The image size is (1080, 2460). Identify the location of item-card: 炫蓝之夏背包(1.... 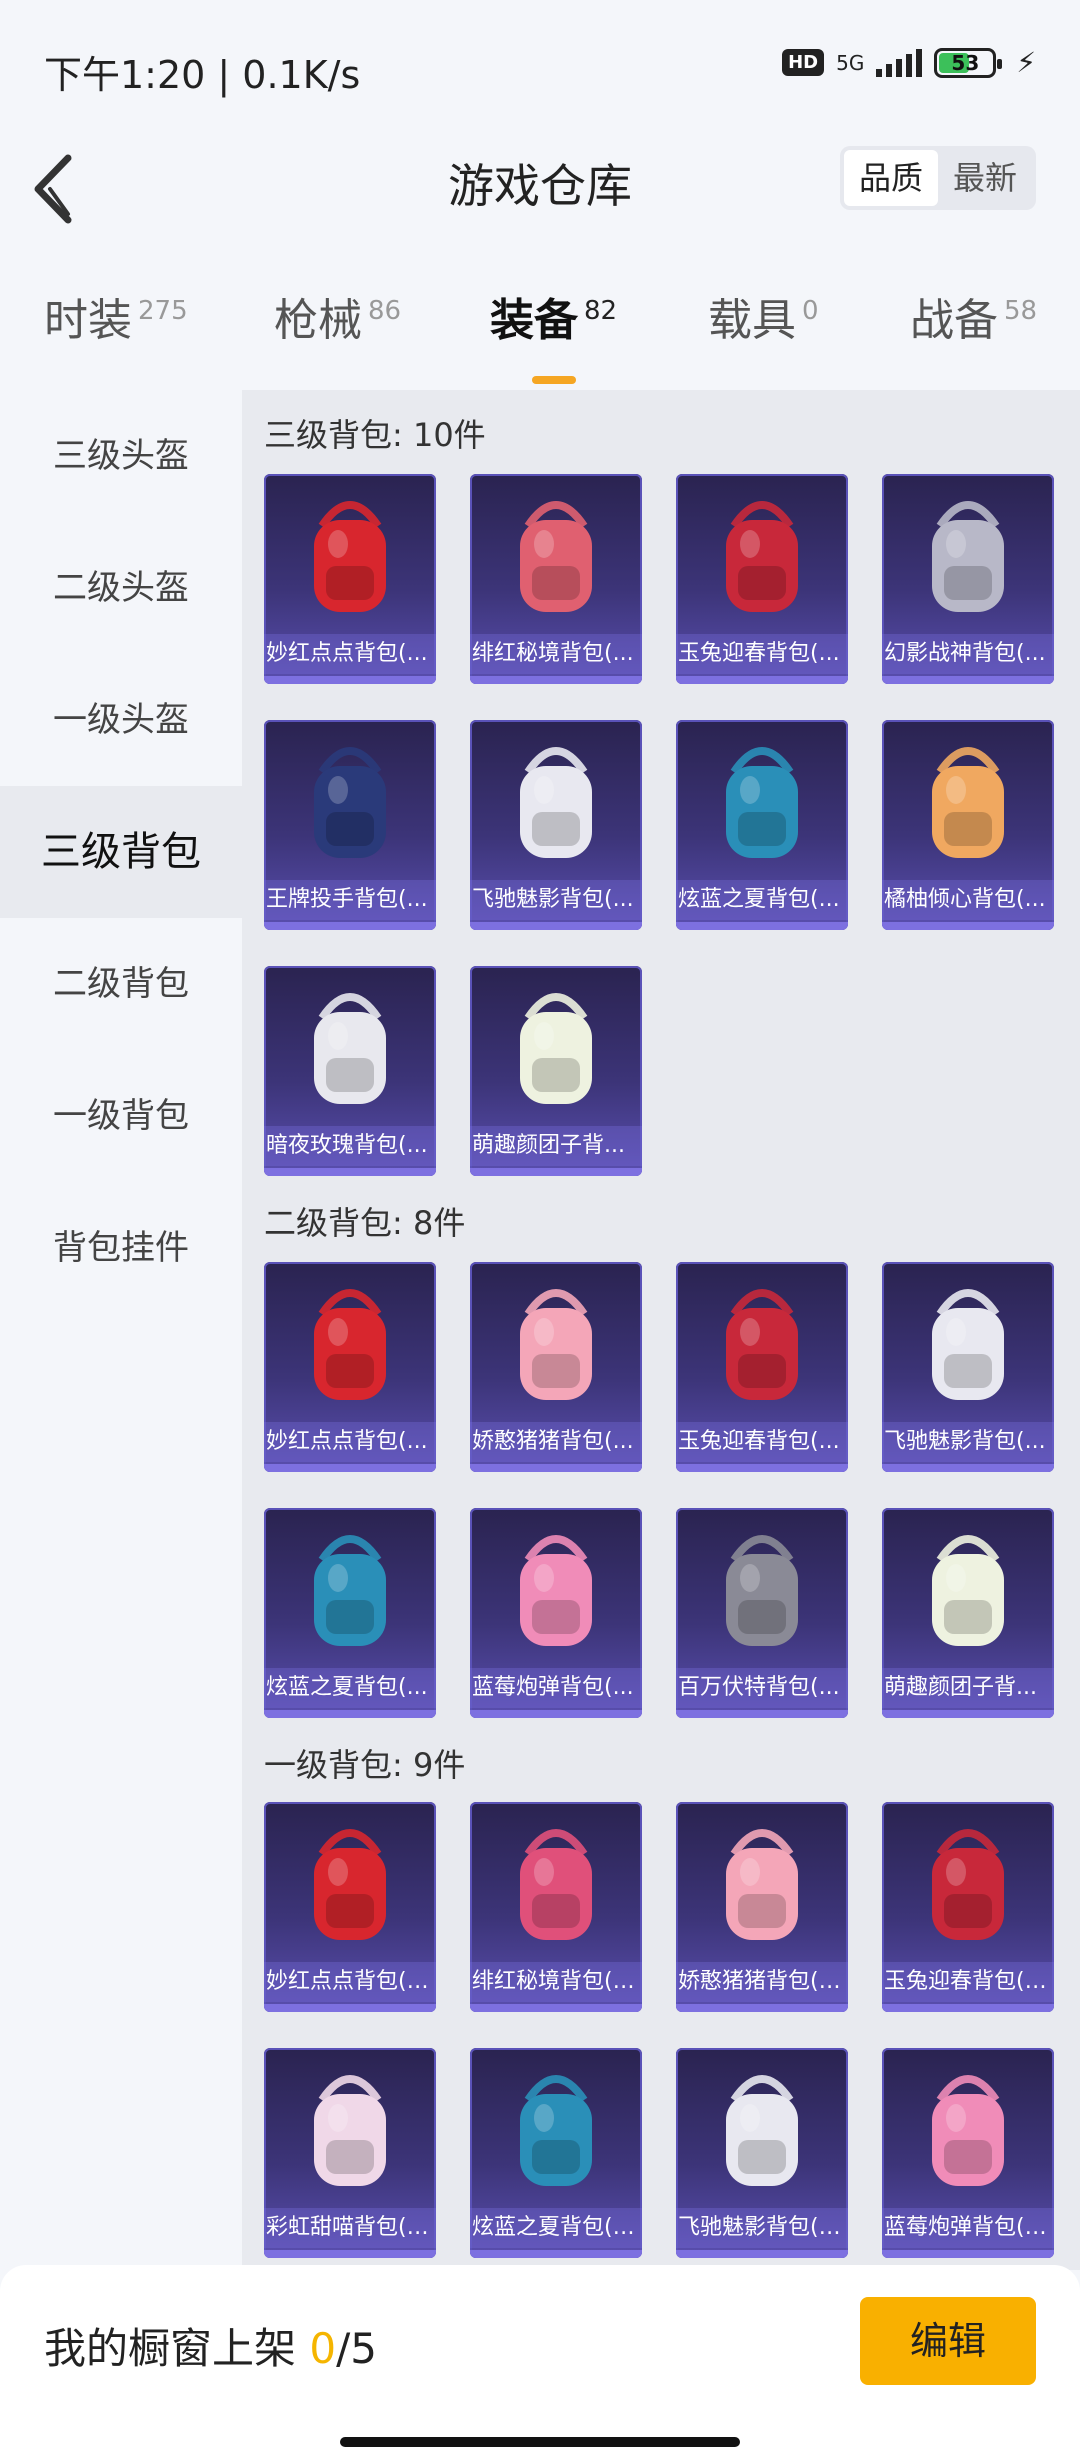
(556, 2153).